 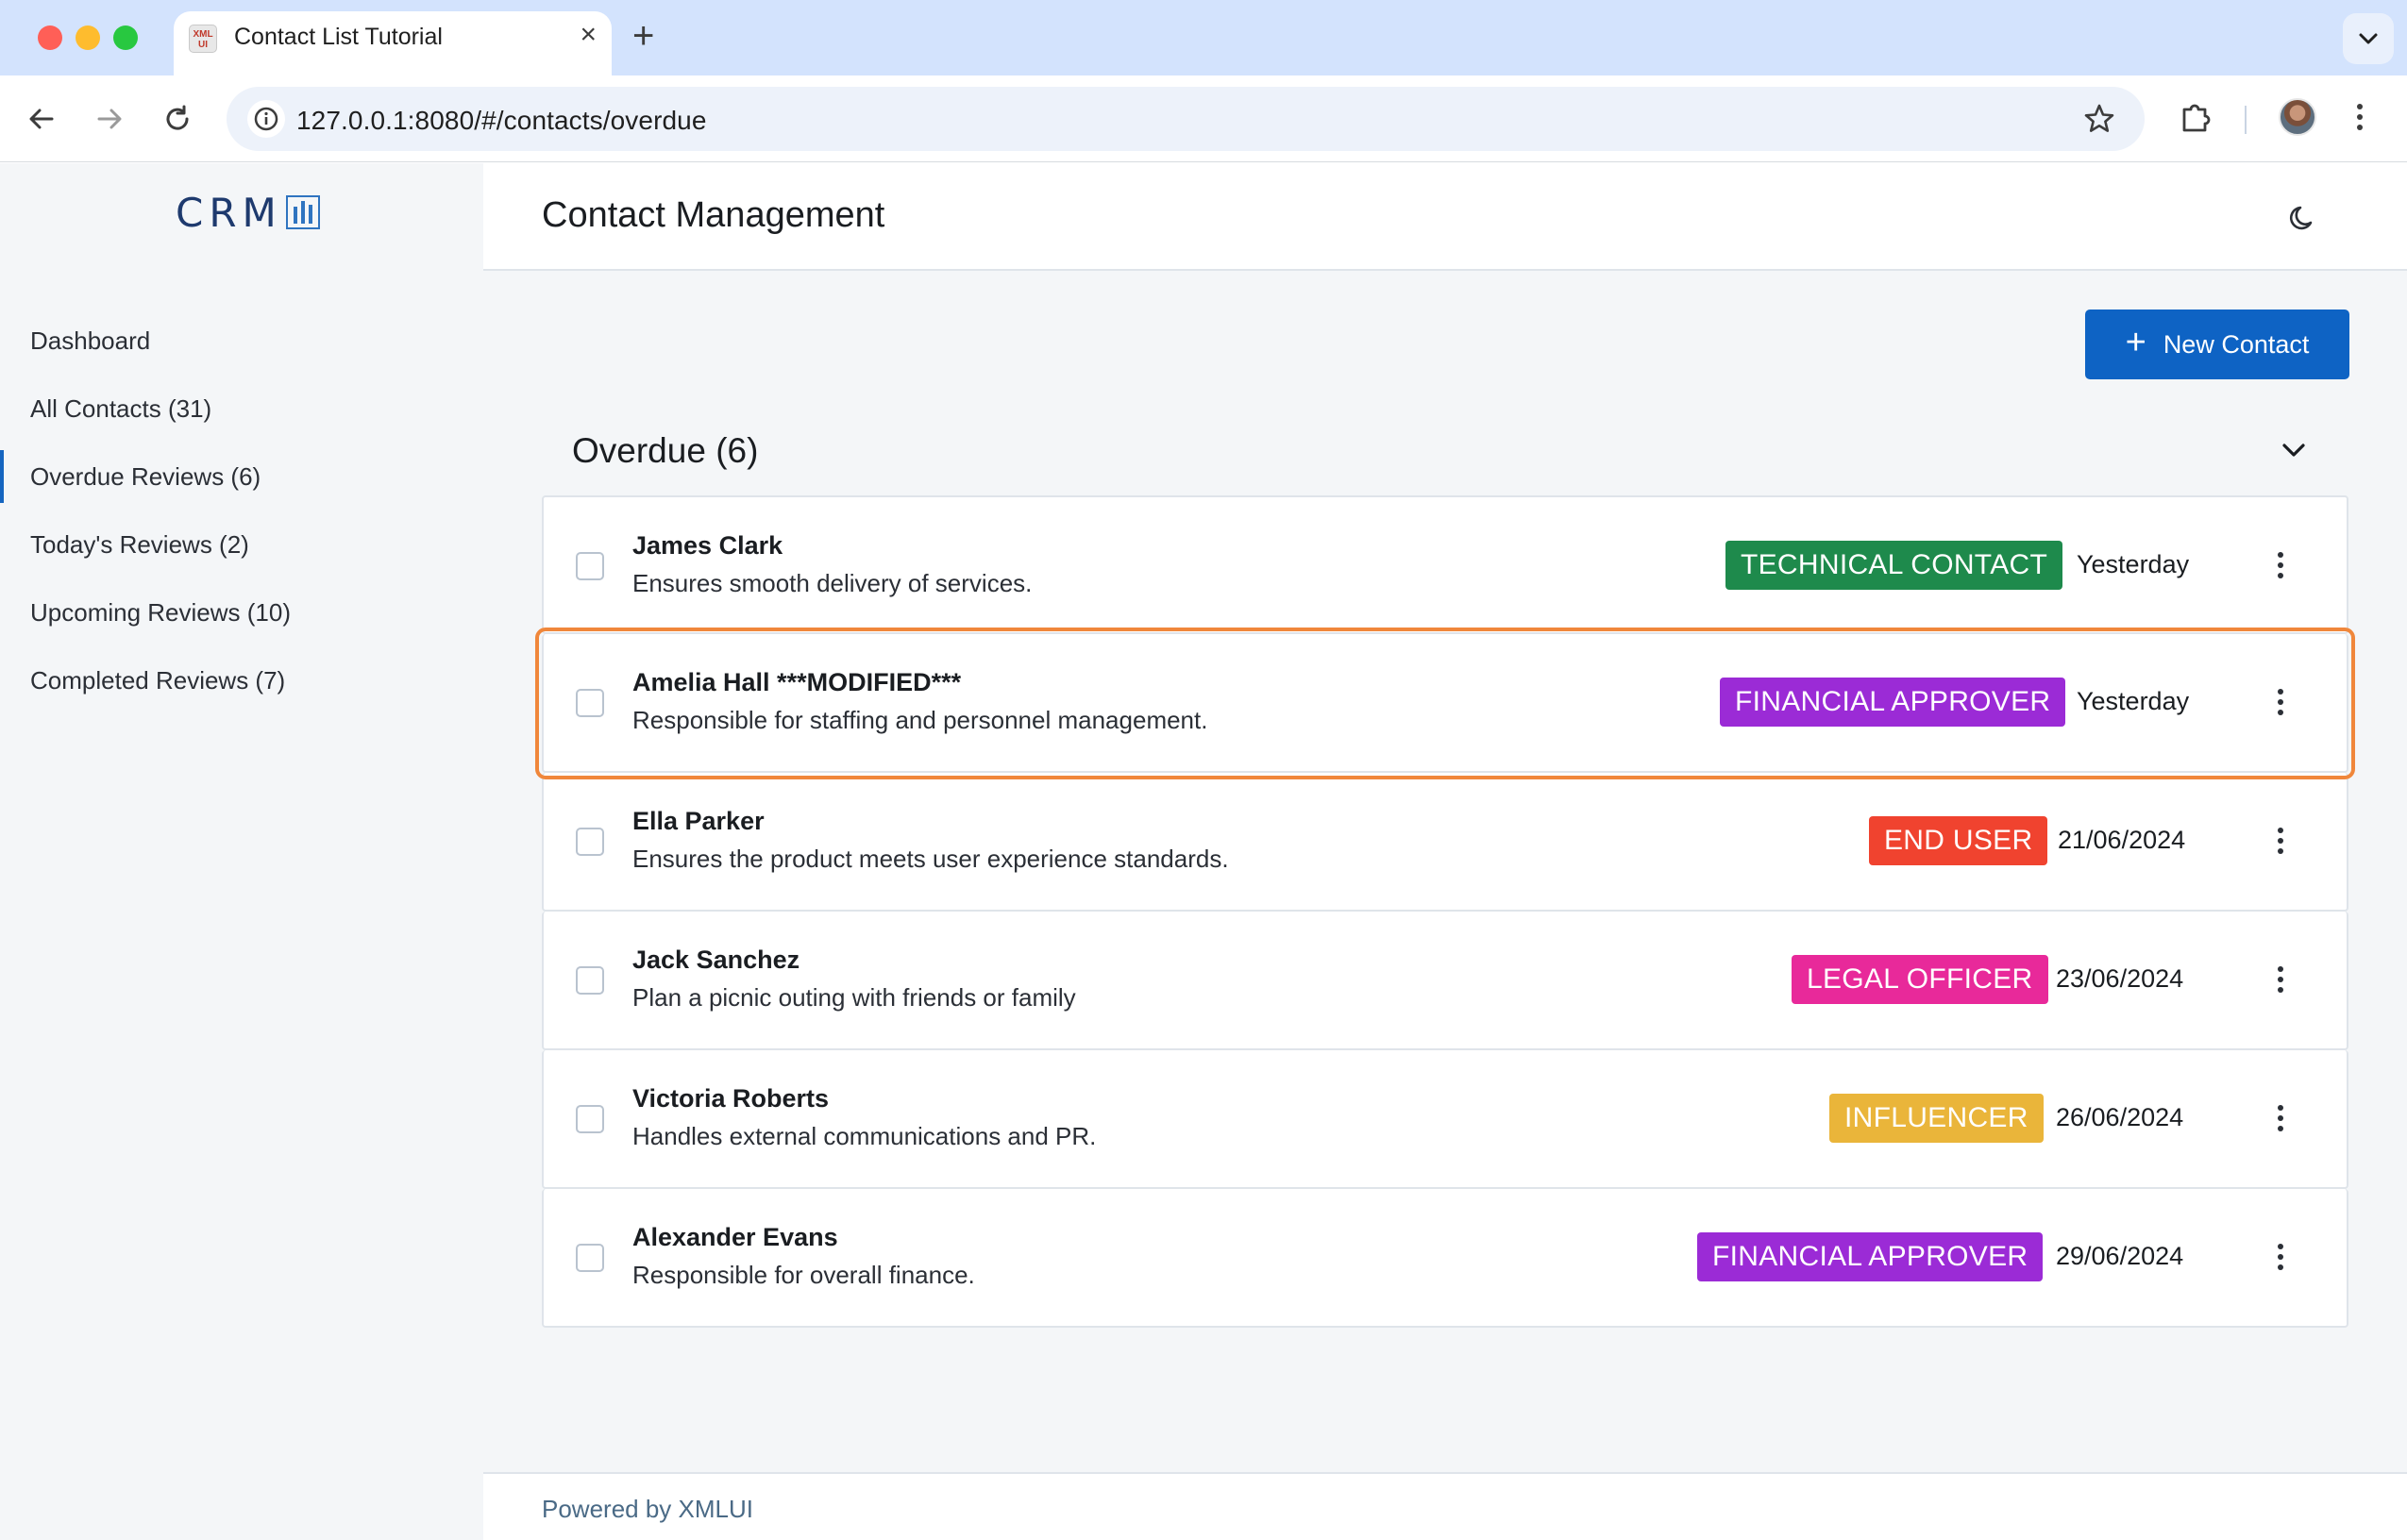 What do you see at coordinates (2246, 120) in the screenshot?
I see `toolbar-divider` at bounding box center [2246, 120].